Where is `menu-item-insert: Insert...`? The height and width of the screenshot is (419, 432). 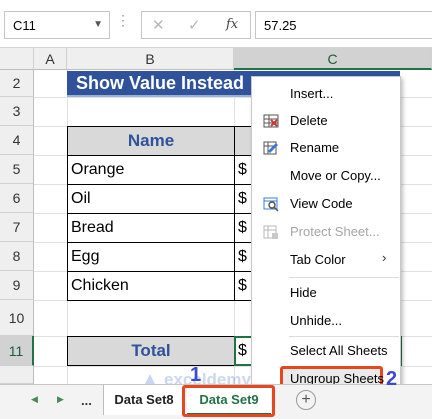 menu-item-insert: Insert... is located at coordinates (326, 94).